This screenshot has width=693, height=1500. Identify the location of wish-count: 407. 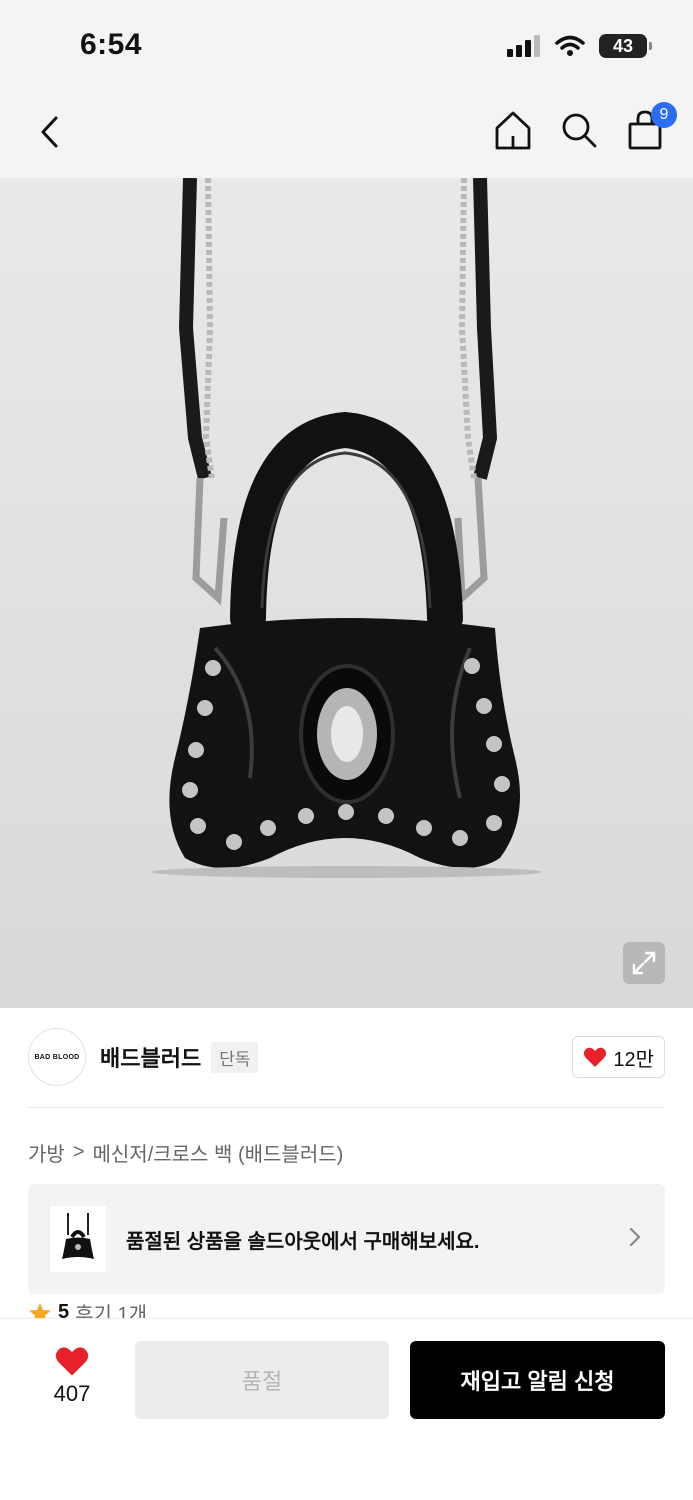
(72, 1393).